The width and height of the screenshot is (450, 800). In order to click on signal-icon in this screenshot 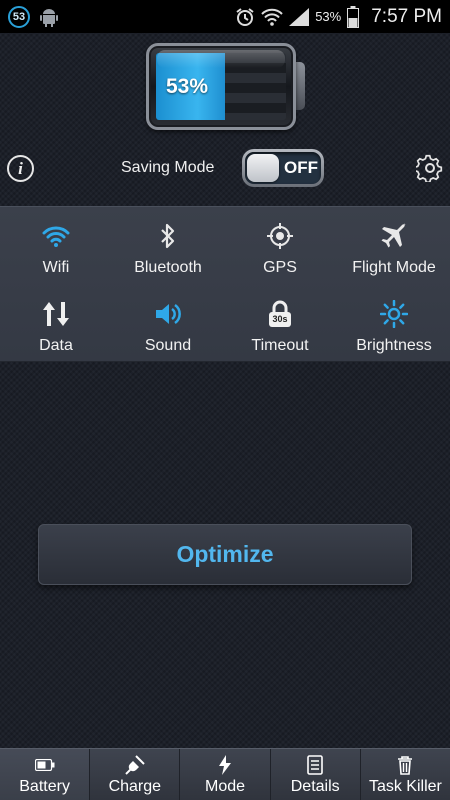, I will do `click(299, 16)`.